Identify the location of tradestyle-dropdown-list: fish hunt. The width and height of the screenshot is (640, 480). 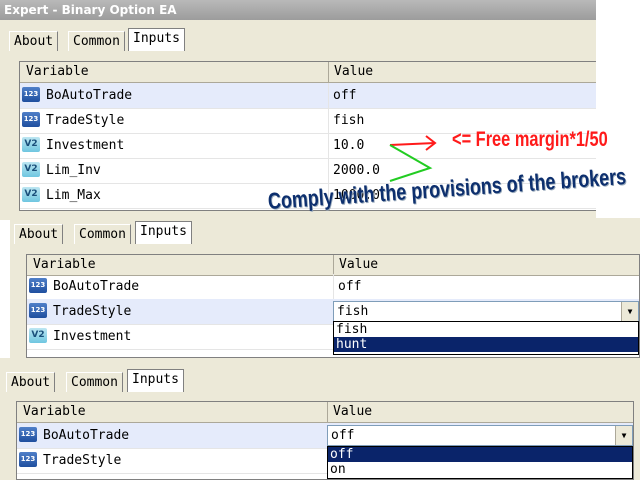
(486, 338).